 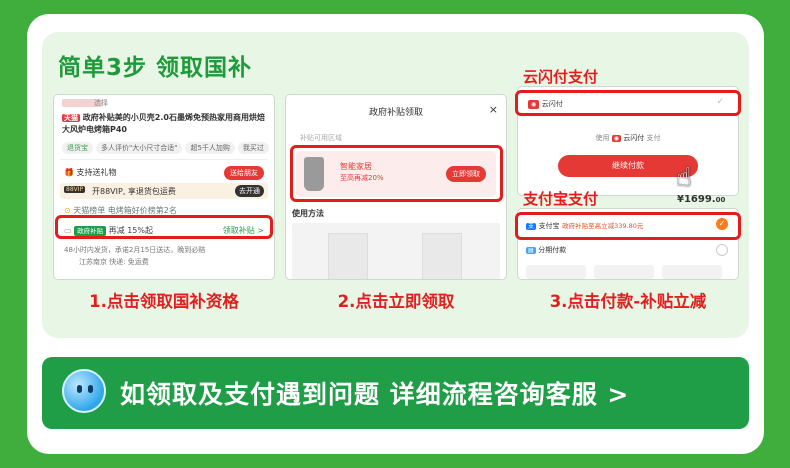 What do you see at coordinates (546, 250) in the screenshot?
I see `installment-option: ▤ 分期付款` at bounding box center [546, 250].